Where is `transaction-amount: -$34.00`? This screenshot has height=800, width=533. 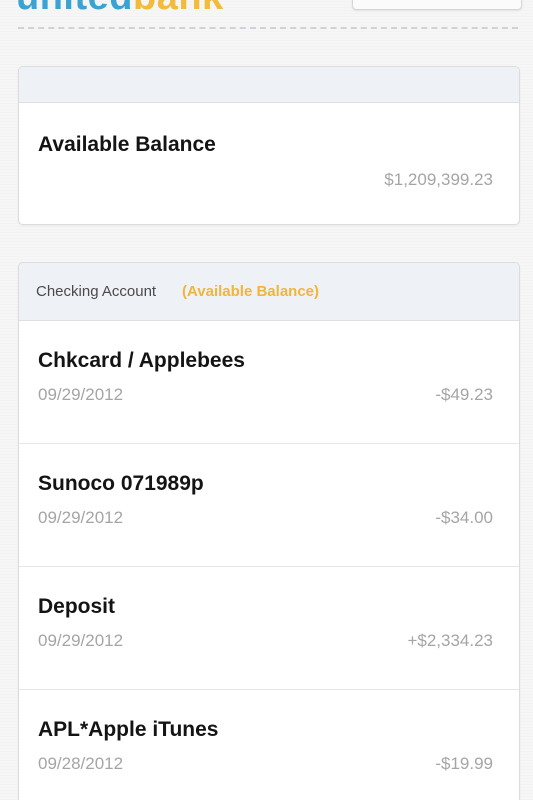 transaction-amount: -$34.00 is located at coordinates (464, 517).